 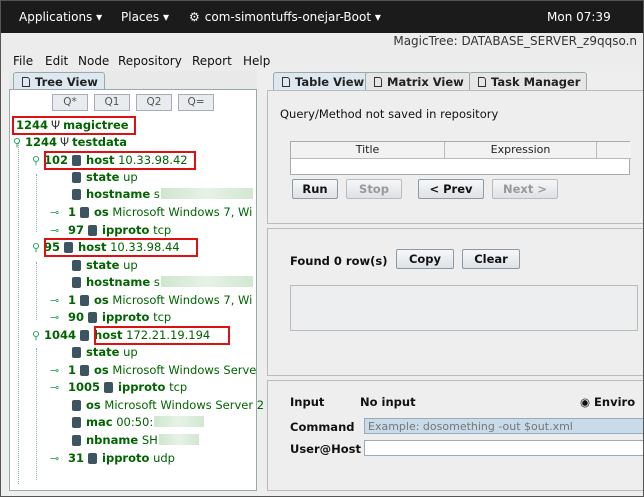 I want to click on run-button: Run, so click(x=315, y=189).